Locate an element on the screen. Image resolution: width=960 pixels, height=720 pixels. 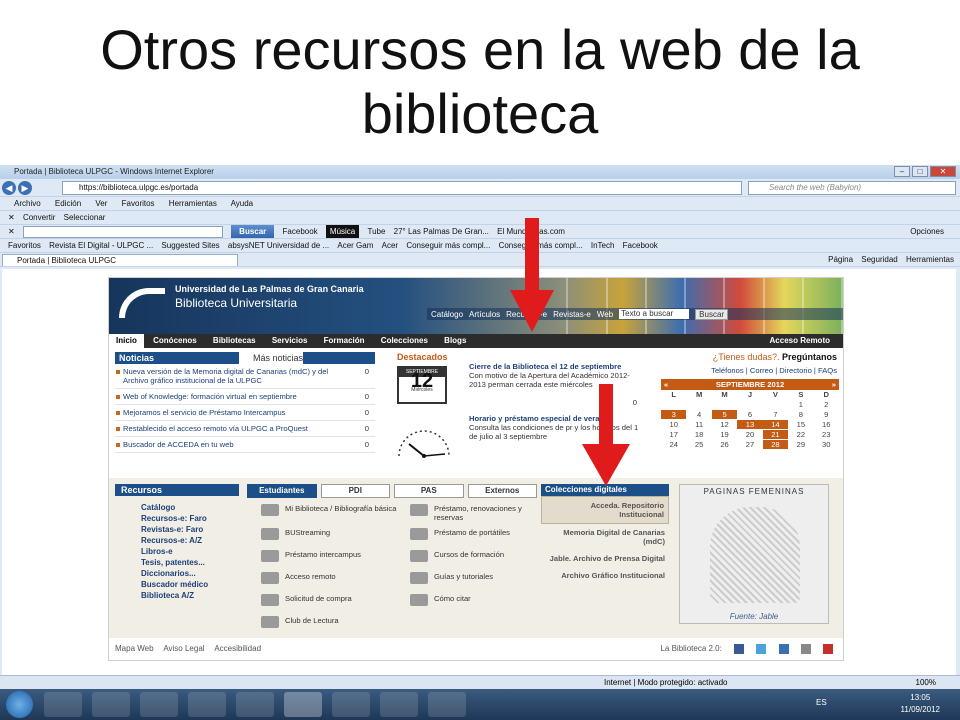
language-indicator: ES is located at coordinates (821, 702).